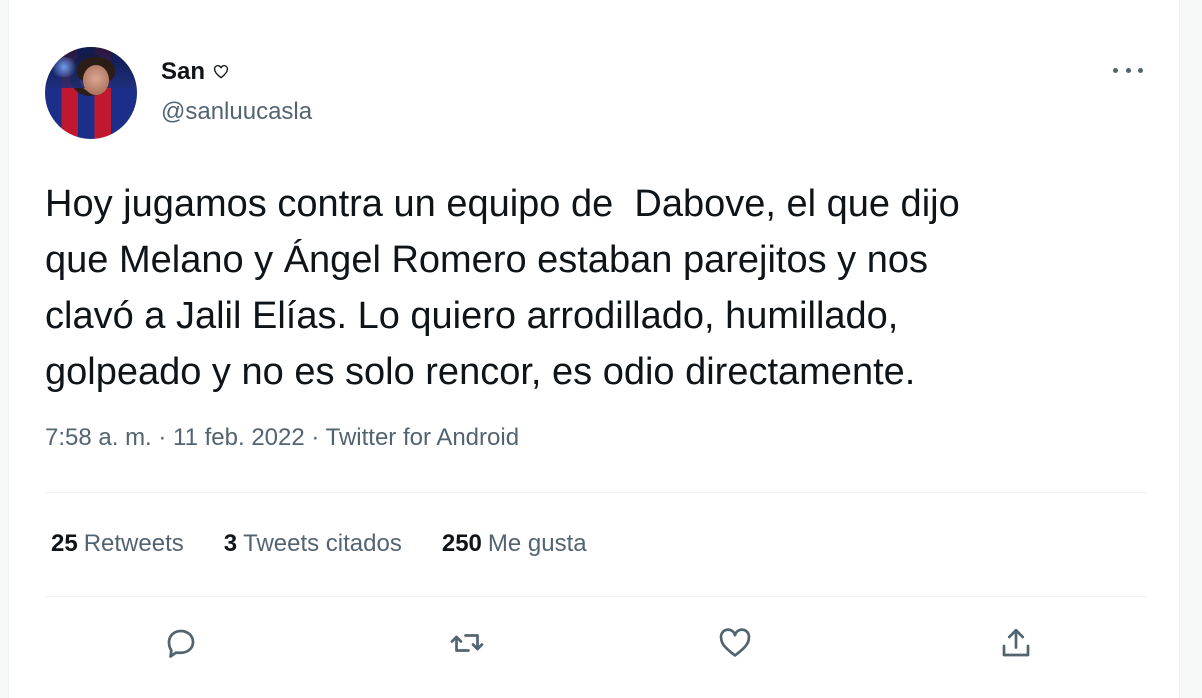  I want to click on avatar-glow, so click(64, 67).